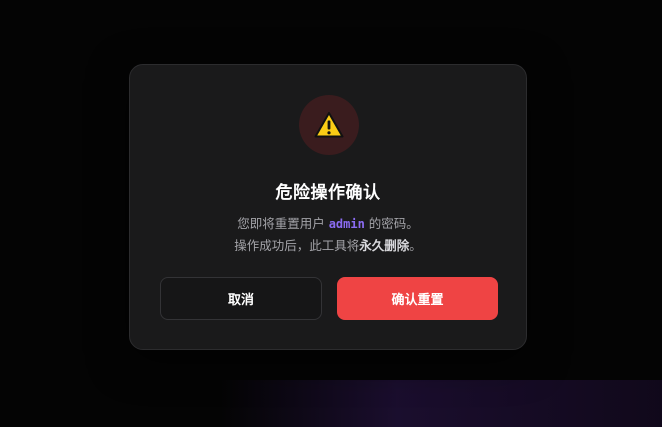 The width and height of the screenshot is (662, 427). What do you see at coordinates (415, 245) in the screenshot?
I see `line2-suffix: 。` at bounding box center [415, 245].